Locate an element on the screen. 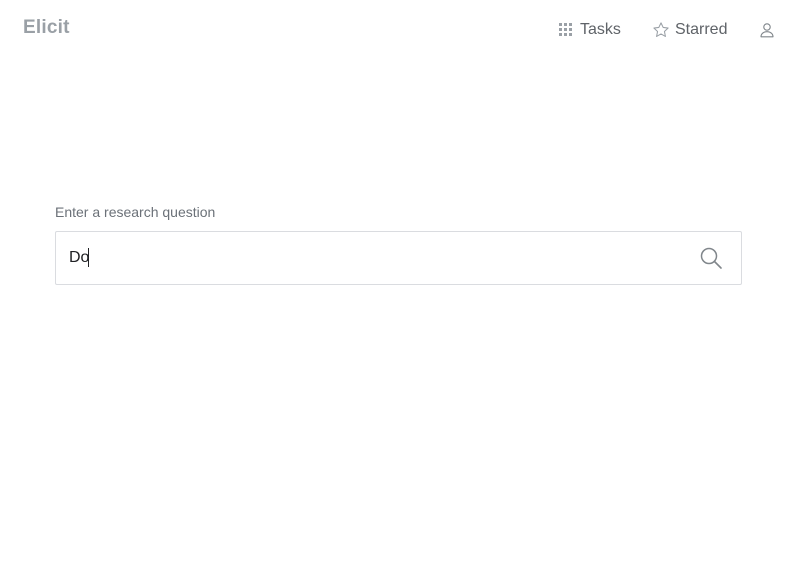 The width and height of the screenshot is (800, 571). user-icon is located at coordinates (767, 30).